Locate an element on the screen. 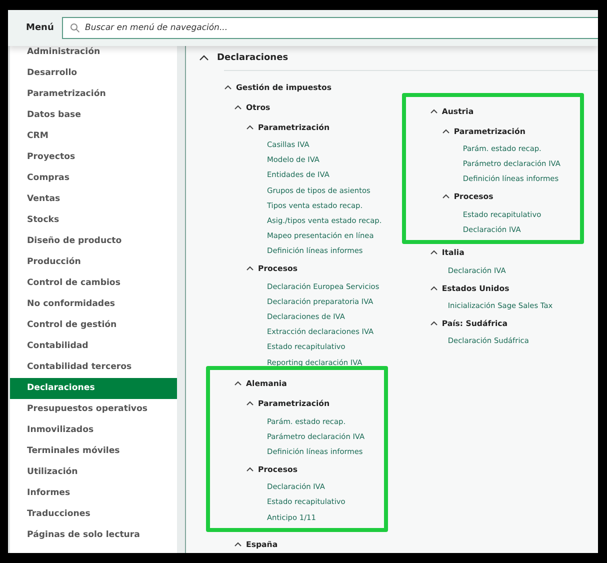 The image size is (607, 563). sidebar-item: Control de cambios is located at coordinates (93, 283).